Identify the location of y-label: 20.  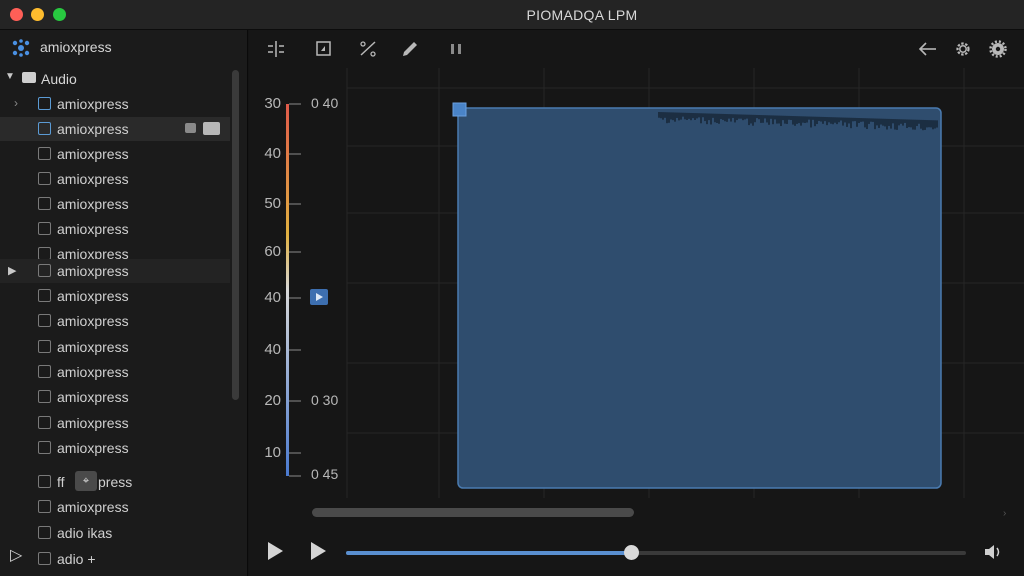
(272, 400).